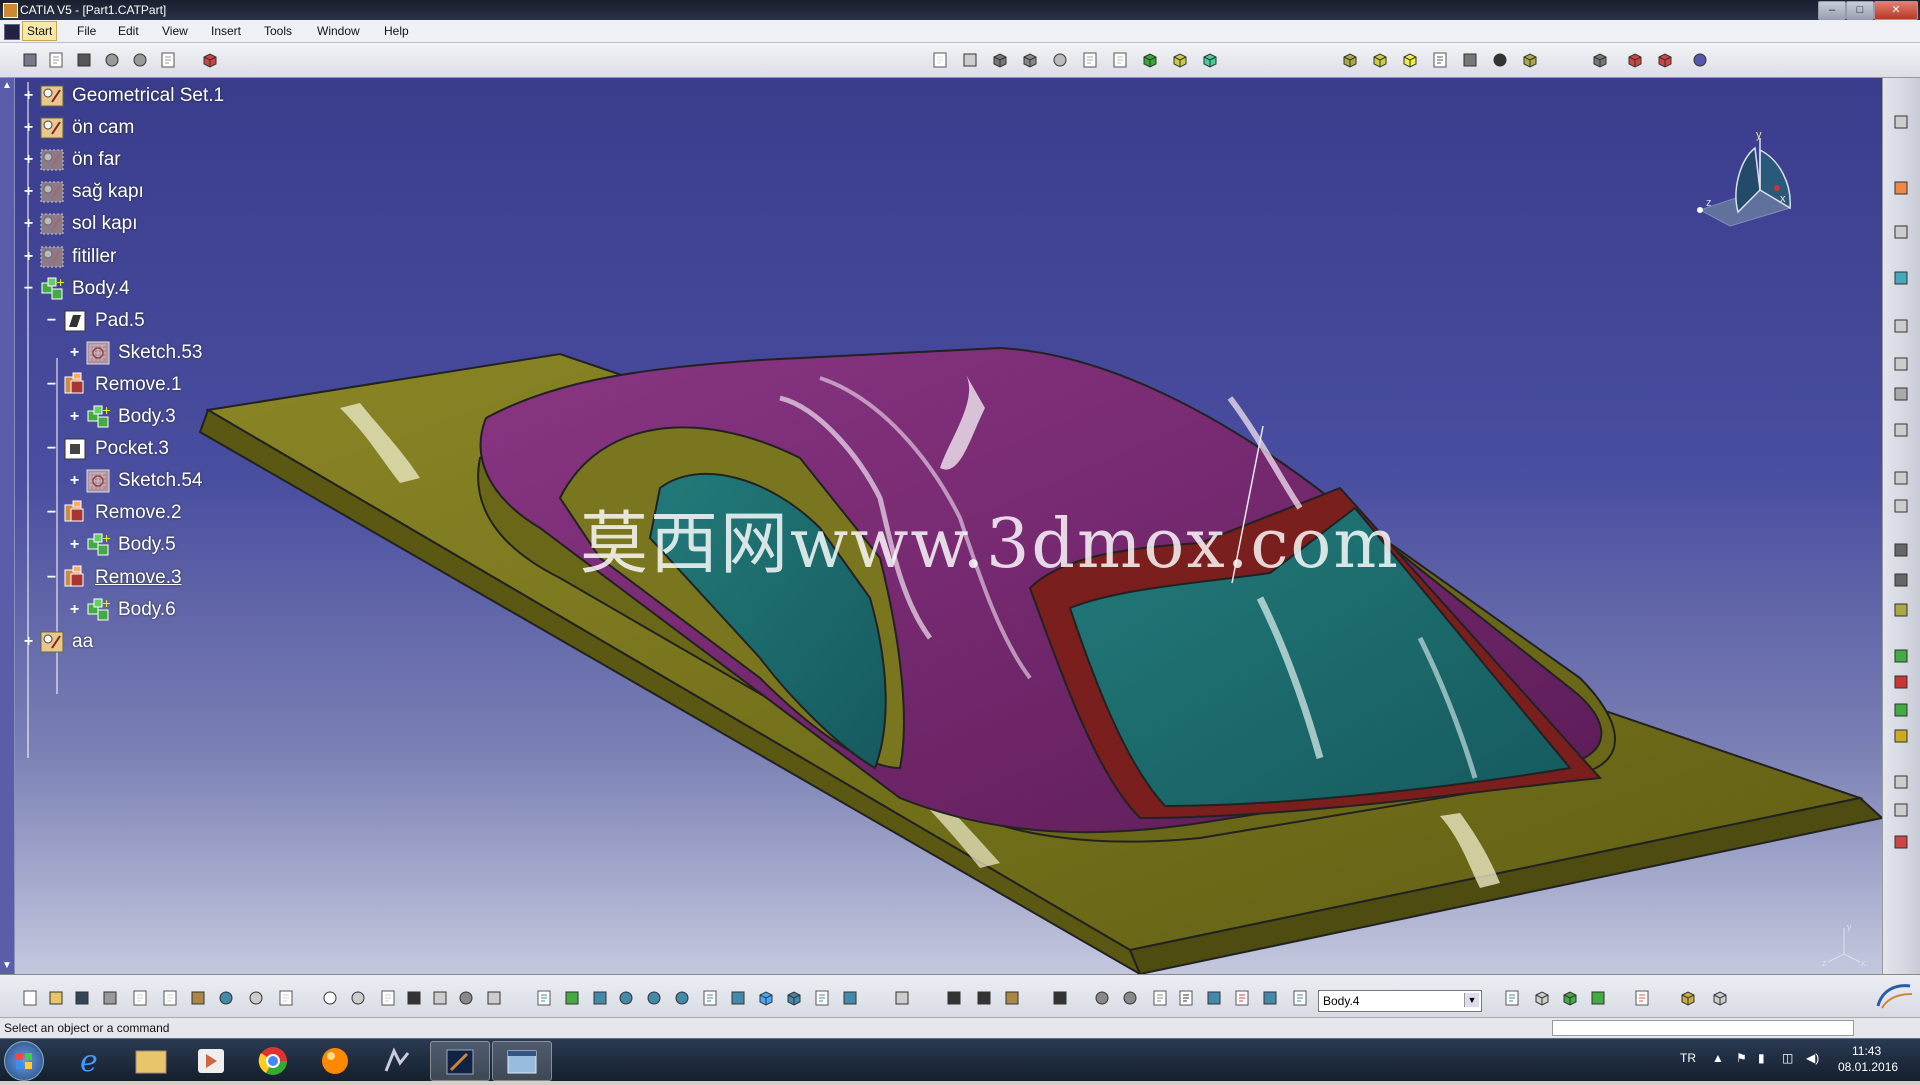 The width and height of the screenshot is (1920, 1085). What do you see at coordinates (1512, 998) in the screenshot?
I see `scan-icon` at bounding box center [1512, 998].